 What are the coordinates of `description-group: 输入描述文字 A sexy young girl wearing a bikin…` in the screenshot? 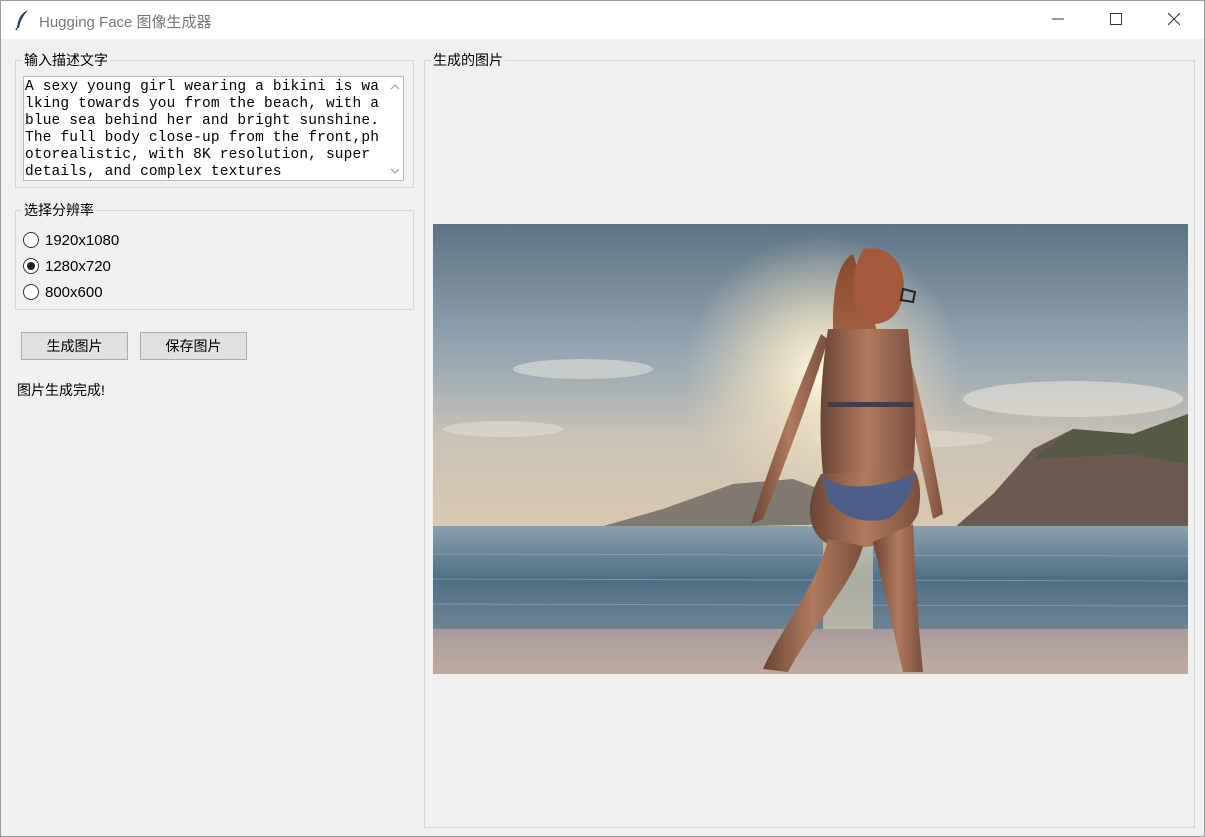 It's located at (214, 120).